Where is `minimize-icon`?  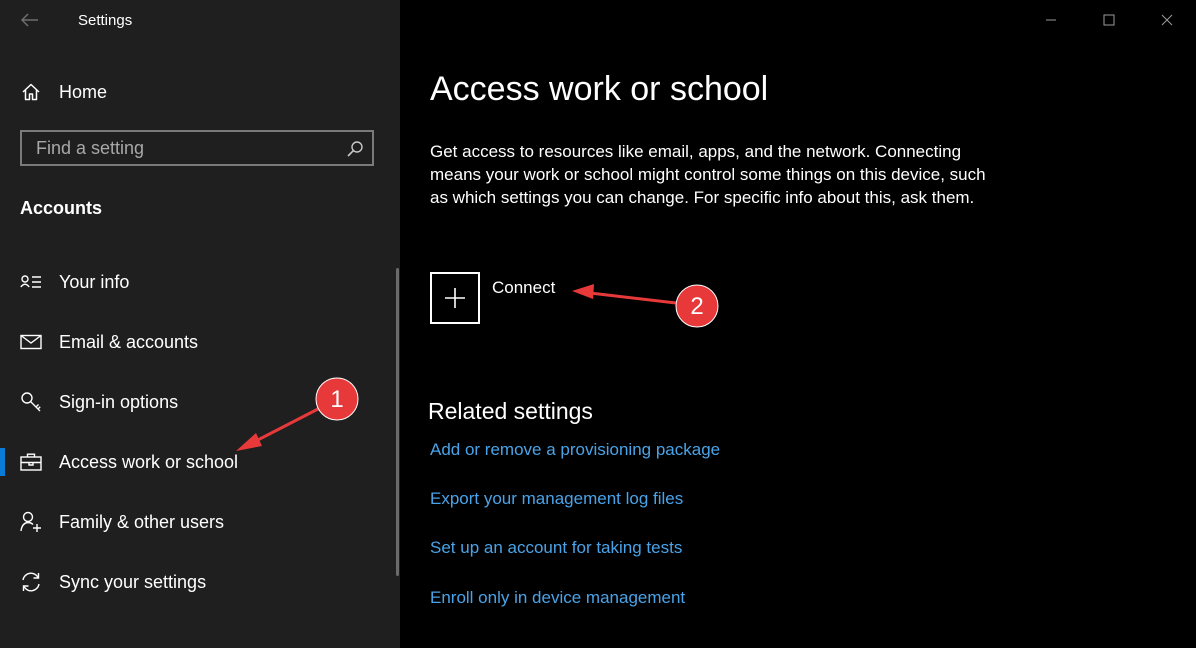 minimize-icon is located at coordinates (1051, 20).